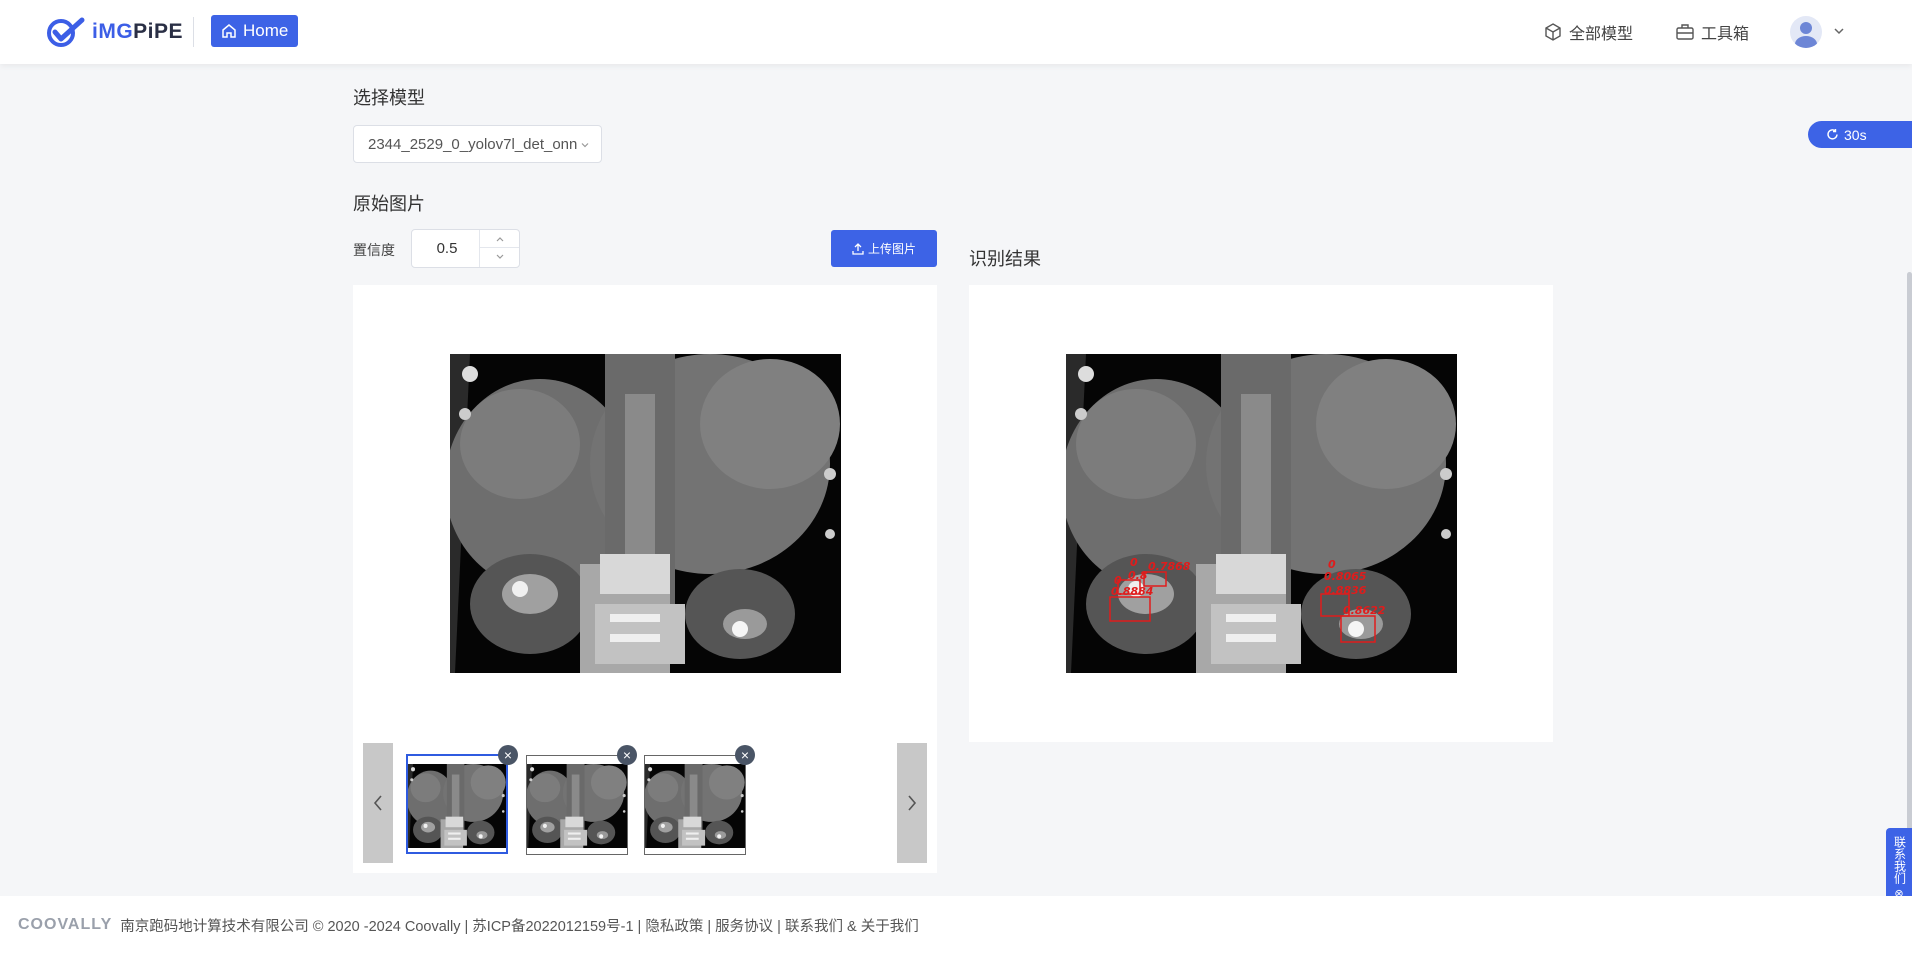 Image resolution: width=1912 pixels, height=954 pixels. What do you see at coordinates (389, 204) in the screenshot?
I see `original-image-title: 原始图片` at bounding box center [389, 204].